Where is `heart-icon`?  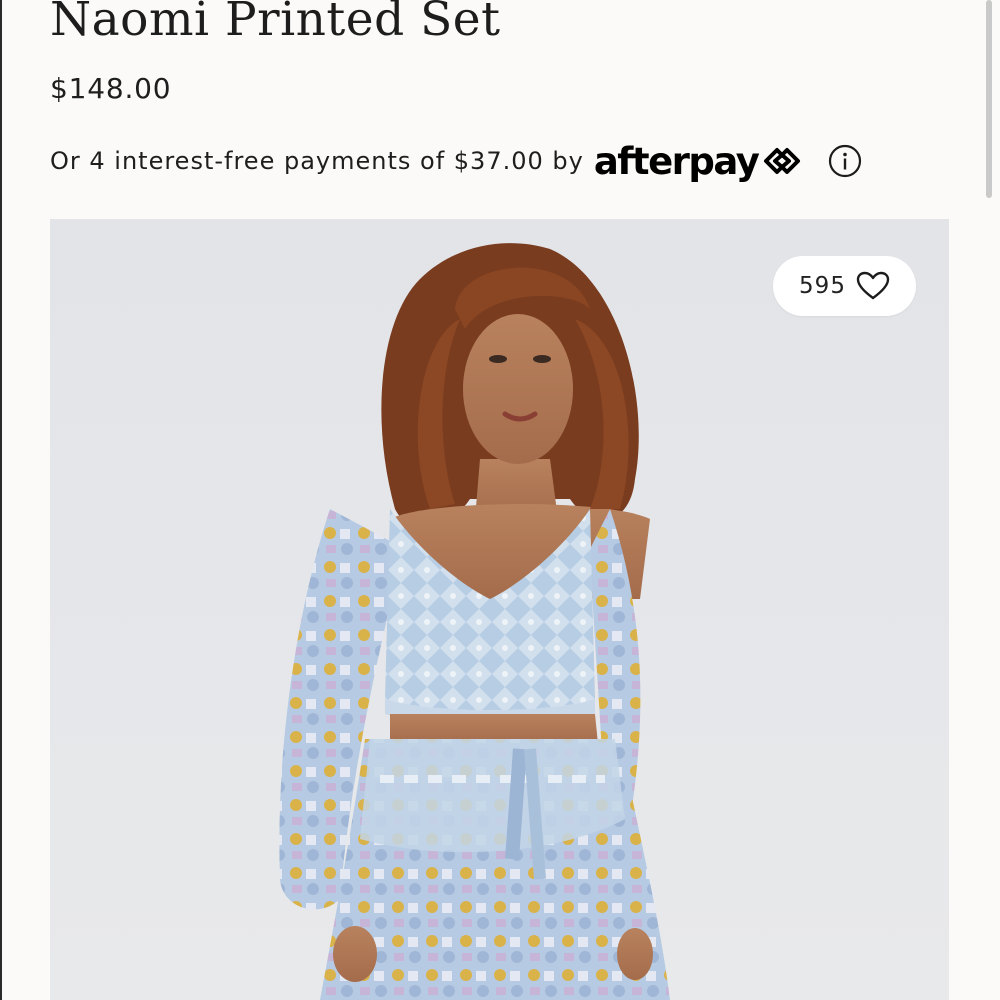
heart-icon is located at coordinates (873, 285).